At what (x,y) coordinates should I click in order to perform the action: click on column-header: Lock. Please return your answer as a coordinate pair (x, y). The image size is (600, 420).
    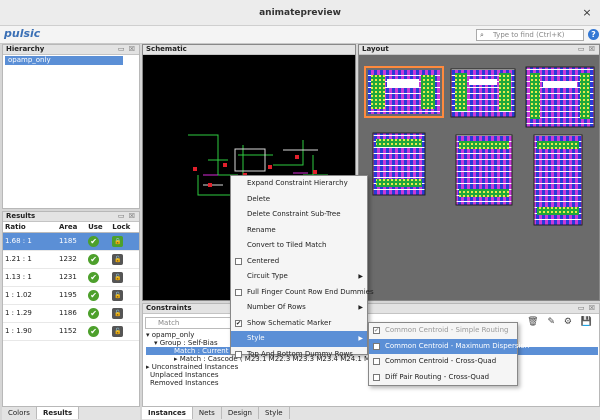
    Looking at the image, I should click on (124, 227).